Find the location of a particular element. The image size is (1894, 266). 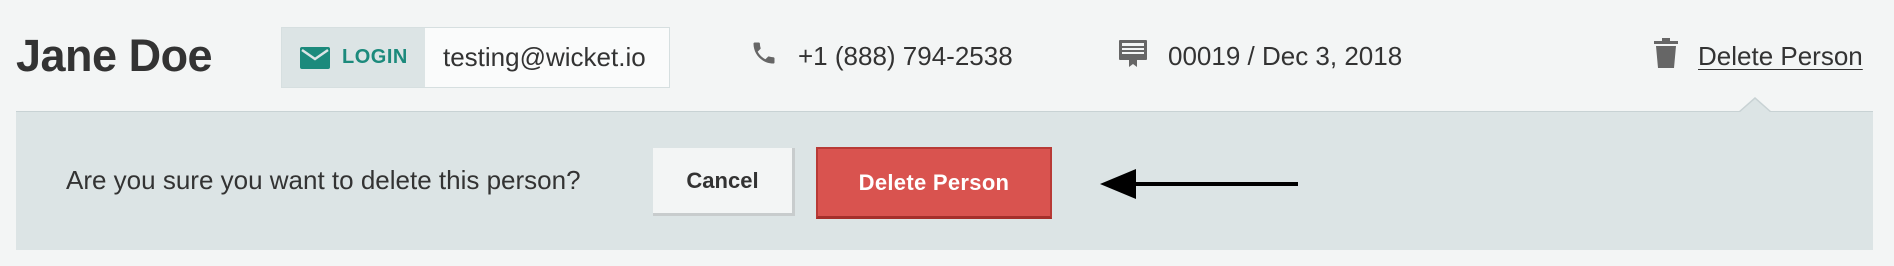

delete-person-action: Delete Person is located at coordinates (1758, 56).